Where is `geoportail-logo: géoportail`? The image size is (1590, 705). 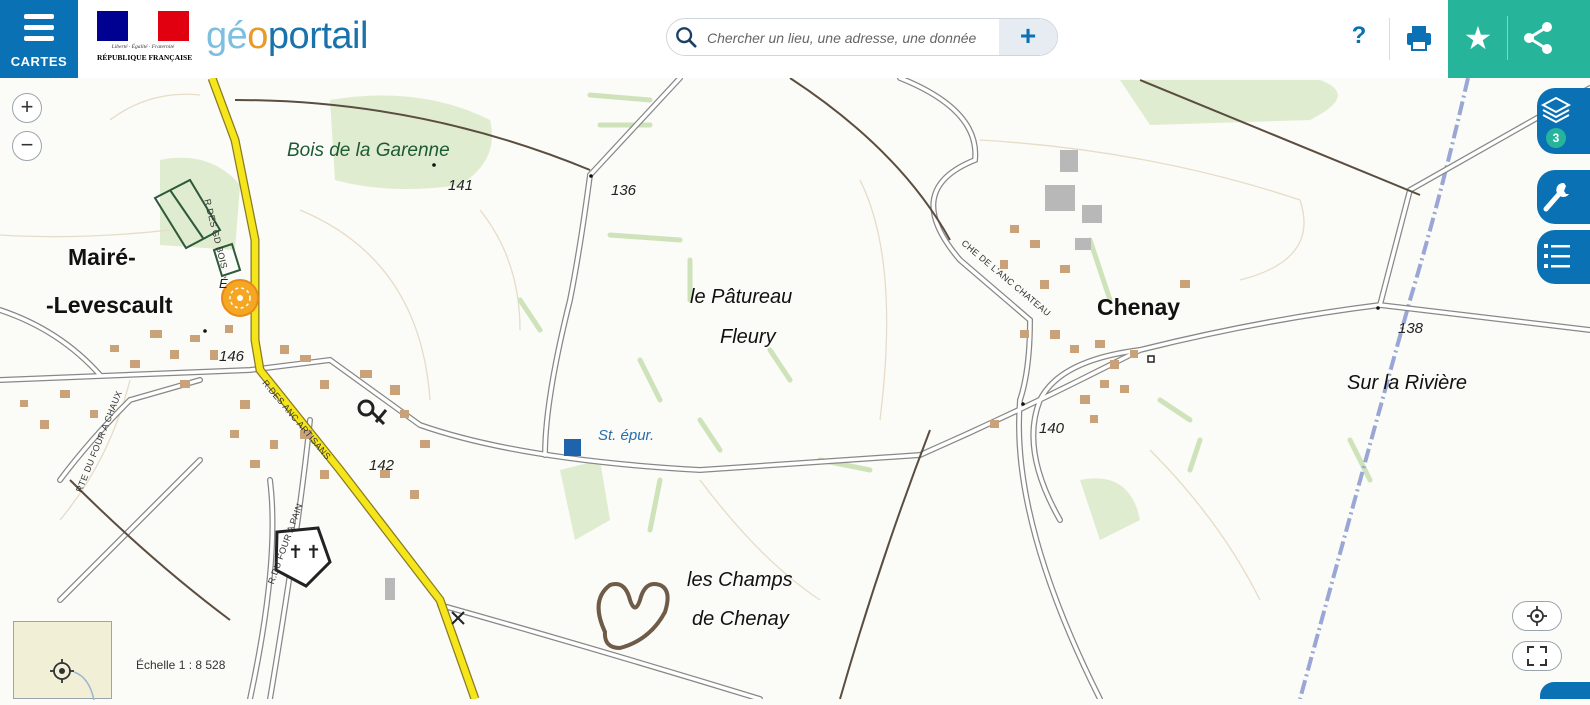 geoportail-logo: géoportail is located at coordinates (287, 36).